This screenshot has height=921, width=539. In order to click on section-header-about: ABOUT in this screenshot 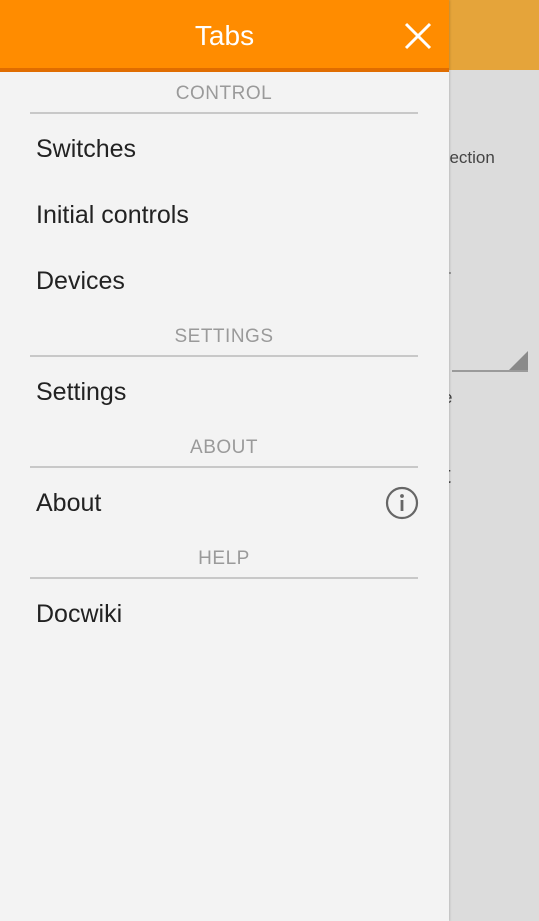, I will do `click(224, 451)`.